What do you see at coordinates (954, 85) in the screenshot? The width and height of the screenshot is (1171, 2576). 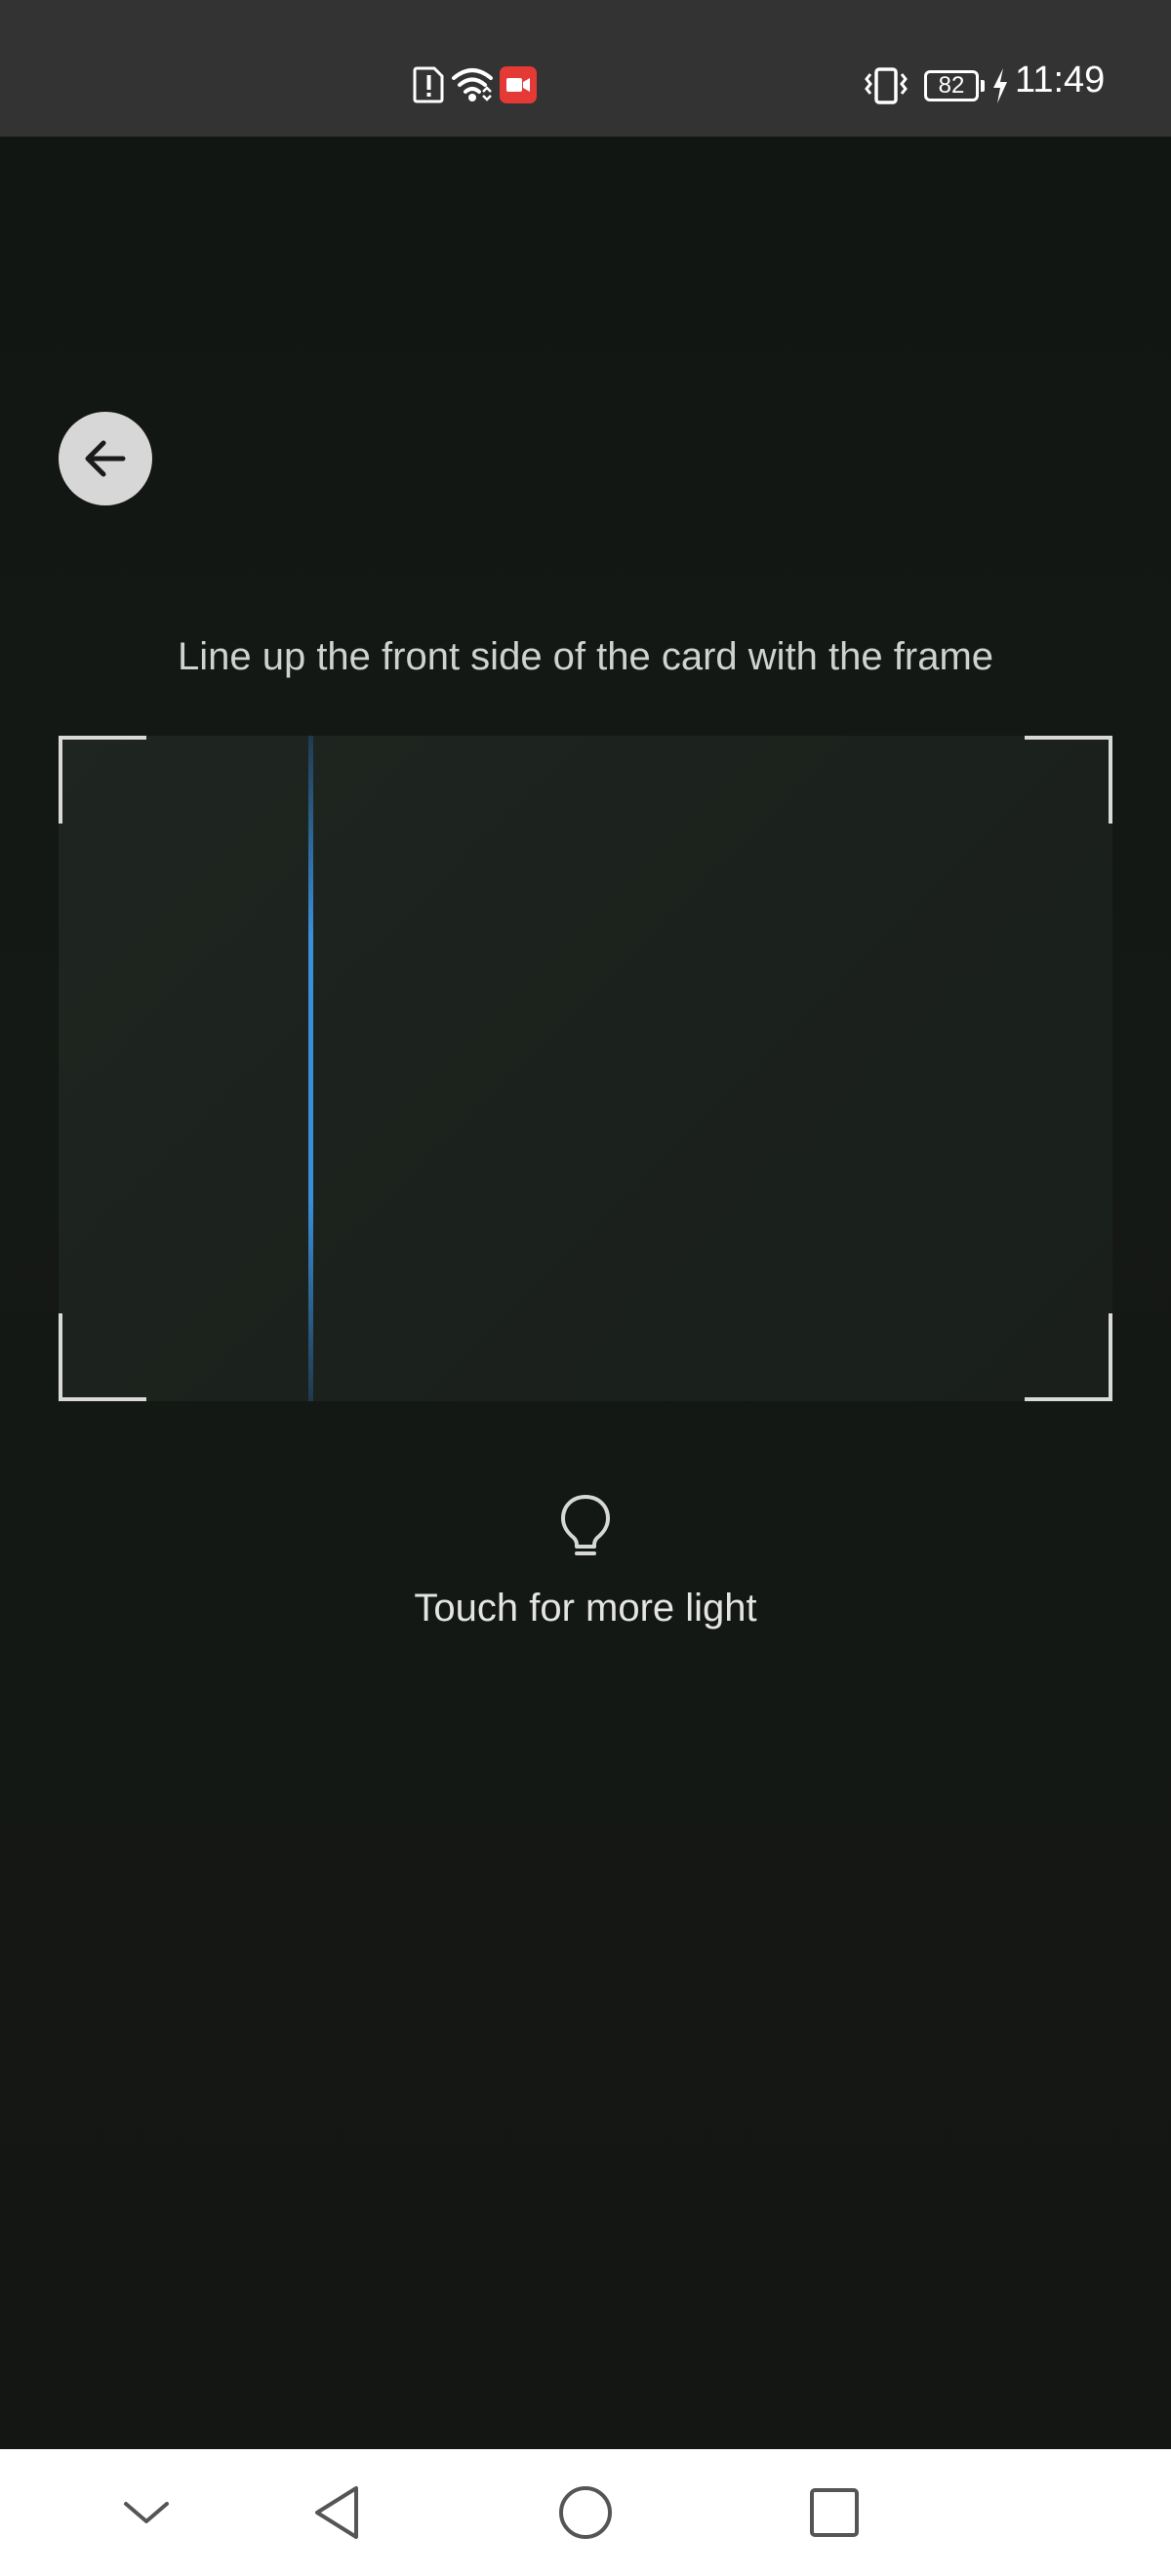 I see `battery-icon: 82` at bounding box center [954, 85].